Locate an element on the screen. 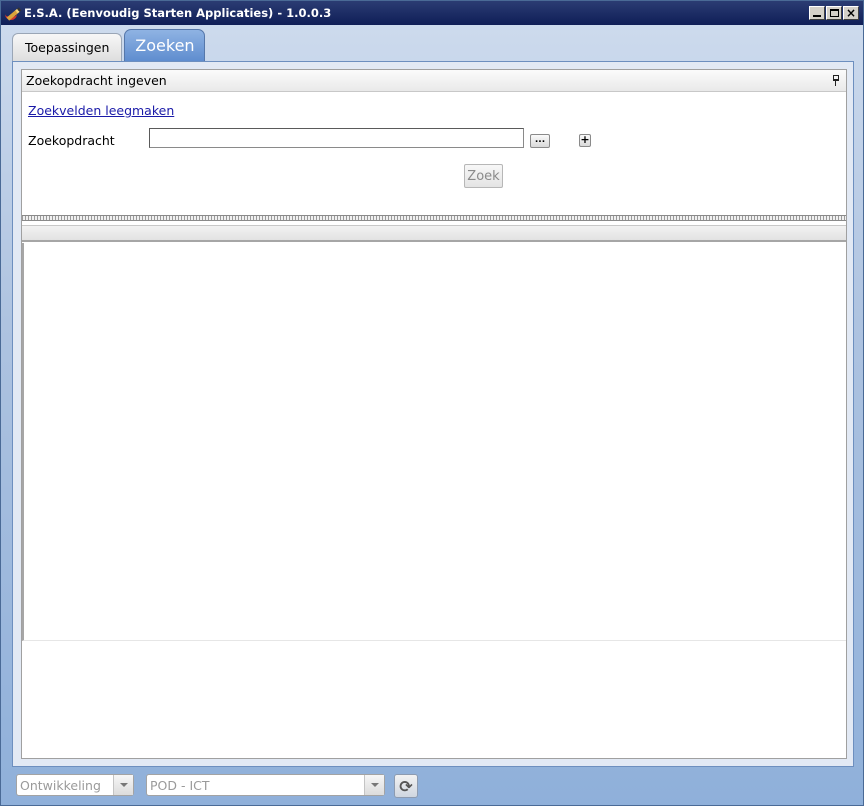  minimize-button is located at coordinates (817, 13).